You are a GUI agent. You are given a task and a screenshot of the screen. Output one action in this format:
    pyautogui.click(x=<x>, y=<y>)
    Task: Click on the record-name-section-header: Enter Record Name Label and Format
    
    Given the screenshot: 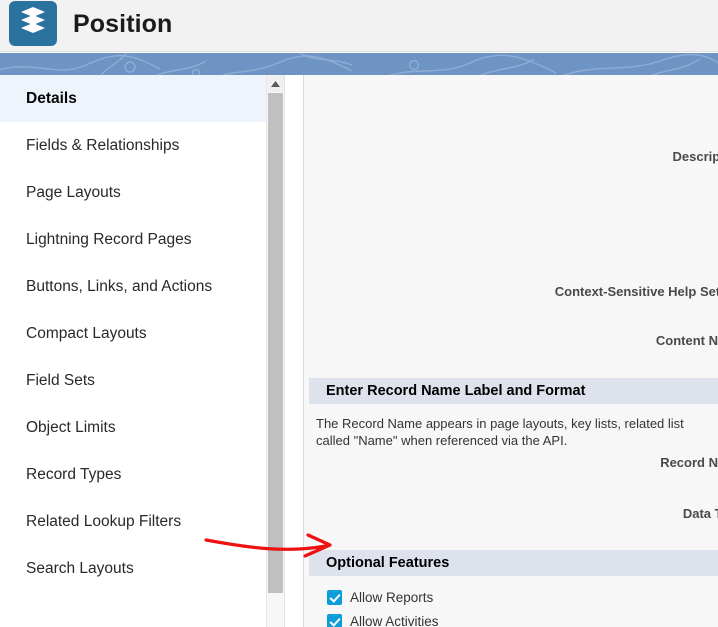 What is the action you would take?
    pyautogui.click(x=513, y=391)
    